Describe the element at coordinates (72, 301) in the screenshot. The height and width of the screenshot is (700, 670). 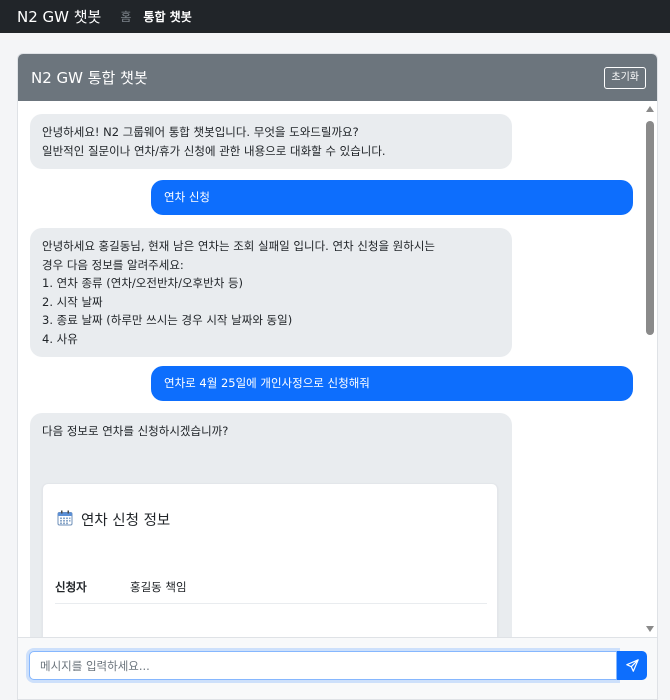
I see `message-line: 2. 시작 날짜` at that location.